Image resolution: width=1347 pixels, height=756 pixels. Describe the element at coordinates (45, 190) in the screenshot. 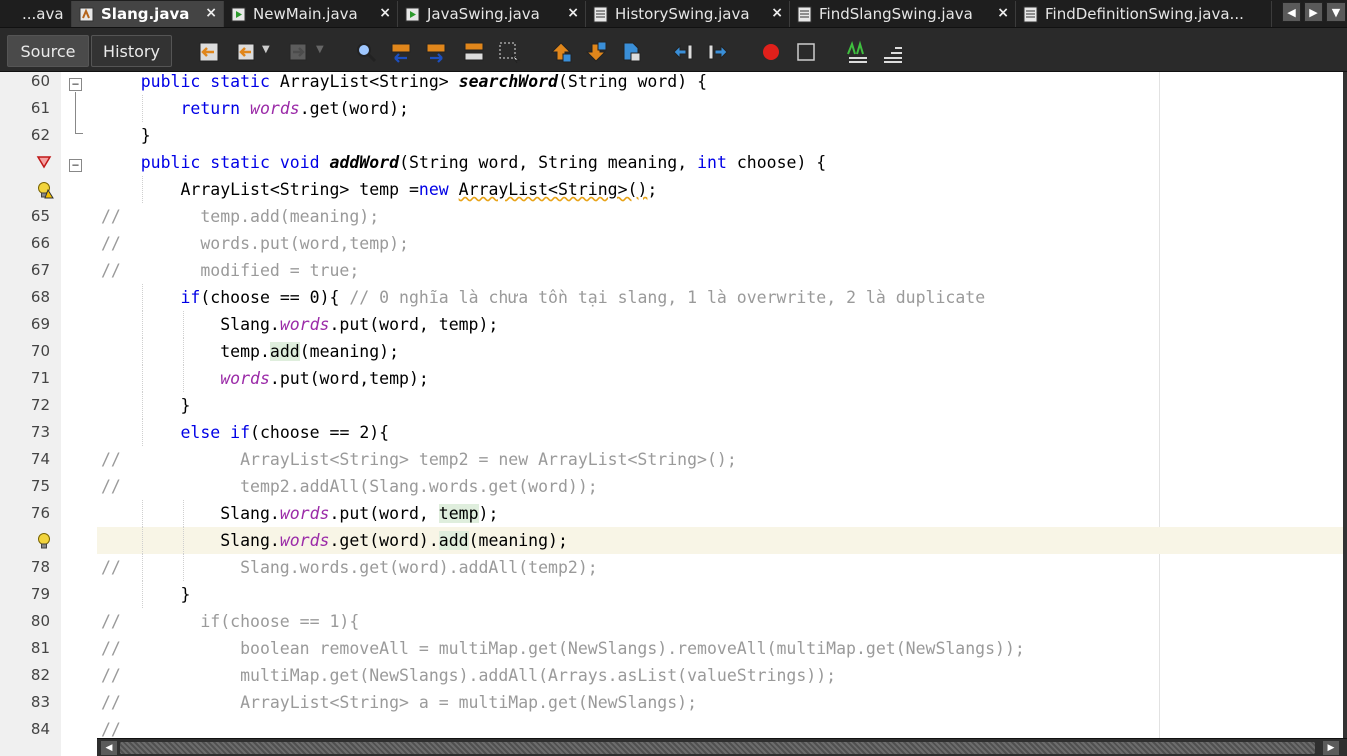

I see `warning-lightbulb-icon` at that location.